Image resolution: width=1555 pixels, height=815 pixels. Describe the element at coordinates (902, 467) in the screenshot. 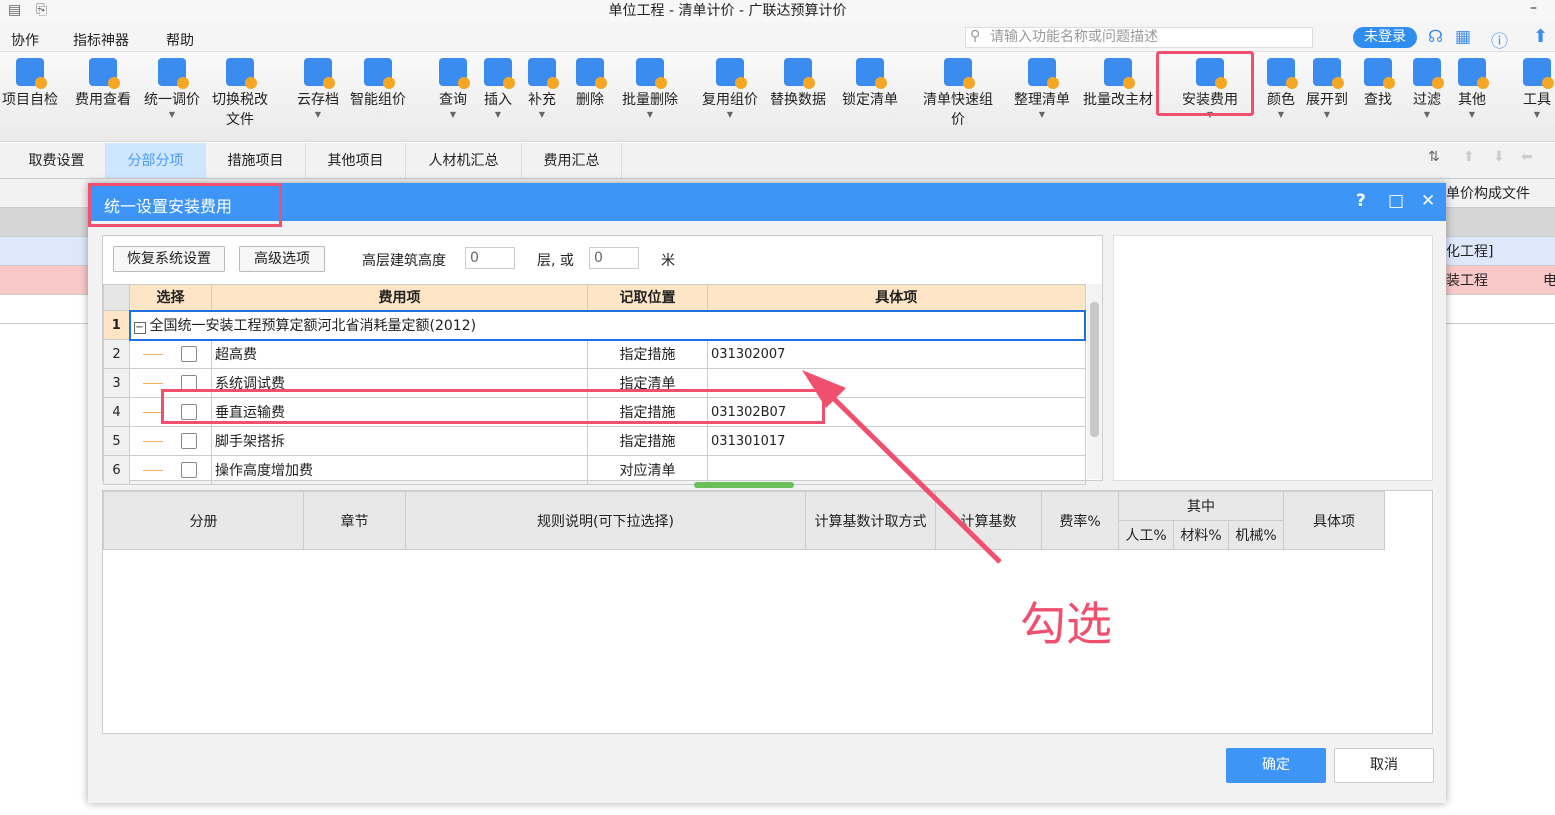

I see `annotation-arrow` at that location.